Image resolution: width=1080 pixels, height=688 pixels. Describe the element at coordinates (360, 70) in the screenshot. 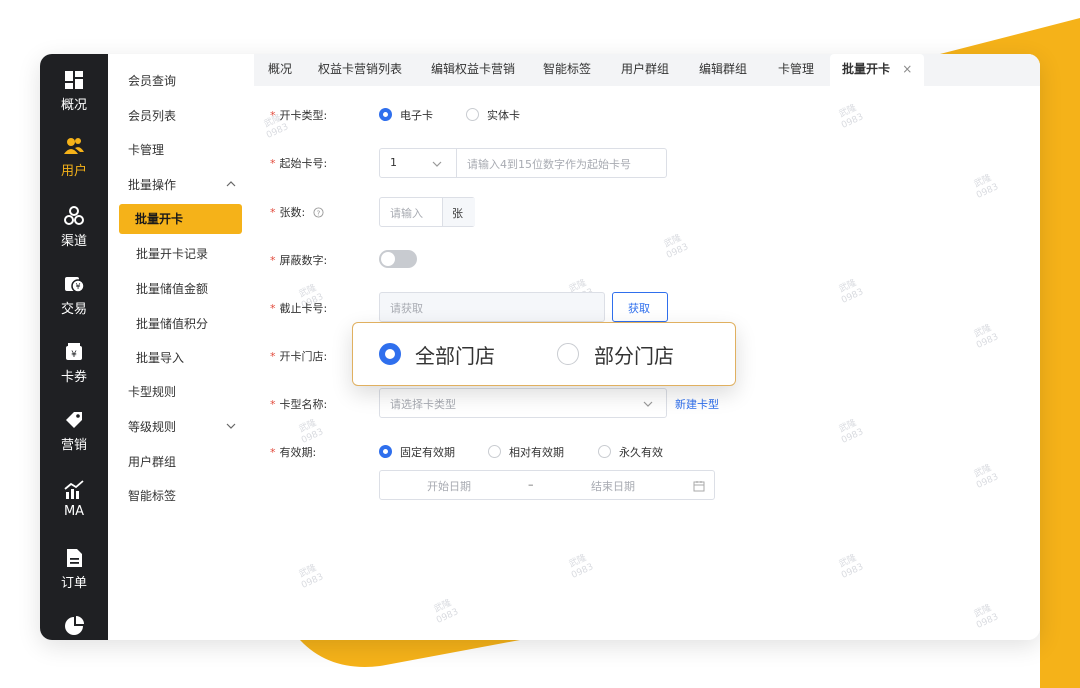

I see `tab-benefit-card-list: 权益卡营销列表` at that location.